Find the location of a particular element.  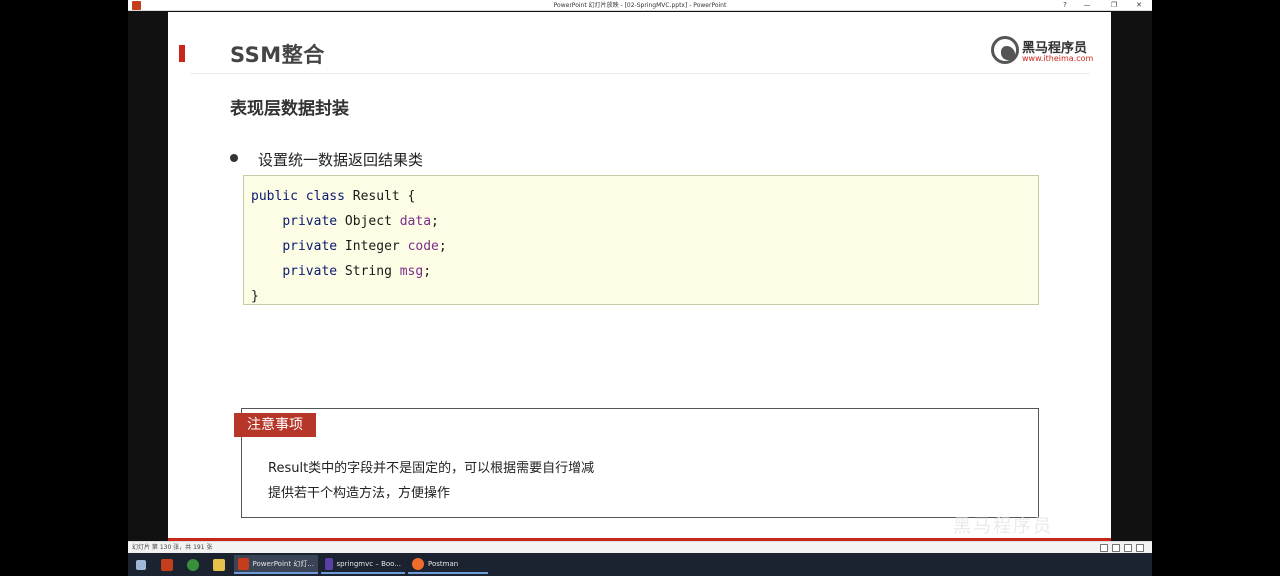

slideshow-view-icon is located at coordinates (1140, 548).